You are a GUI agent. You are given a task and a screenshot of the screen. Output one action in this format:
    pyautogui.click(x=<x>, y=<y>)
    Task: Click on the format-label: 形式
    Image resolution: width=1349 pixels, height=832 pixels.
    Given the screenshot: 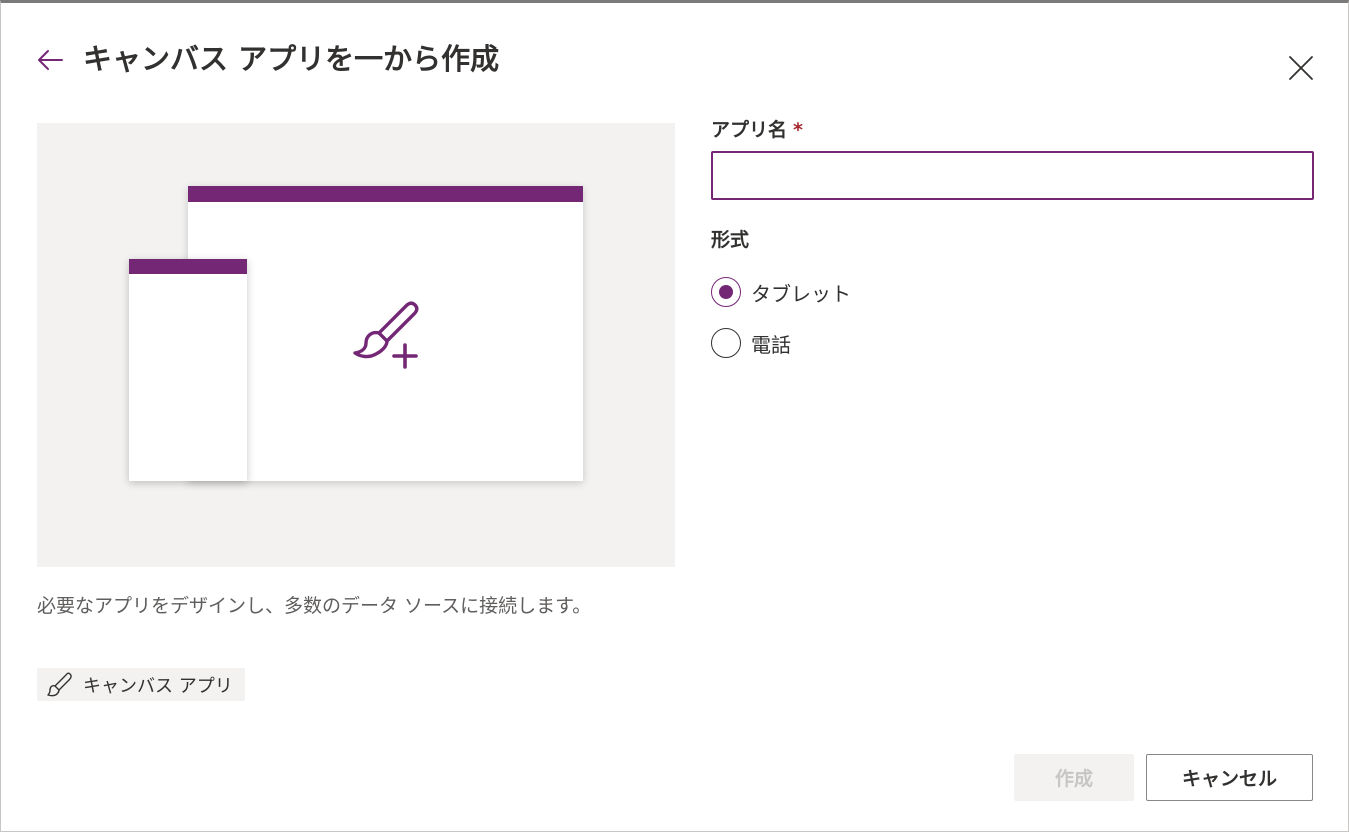 What is the action you would take?
    pyautogui.click(x=730, y=240)
    